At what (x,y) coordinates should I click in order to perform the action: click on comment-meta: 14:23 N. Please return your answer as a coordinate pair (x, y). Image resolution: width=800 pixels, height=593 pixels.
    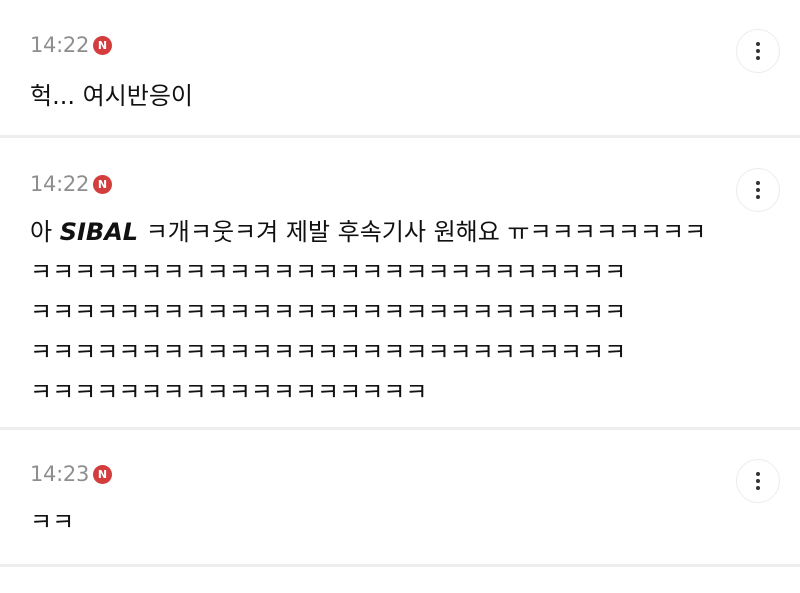
    Looking at the image, I should click on (71, 474).